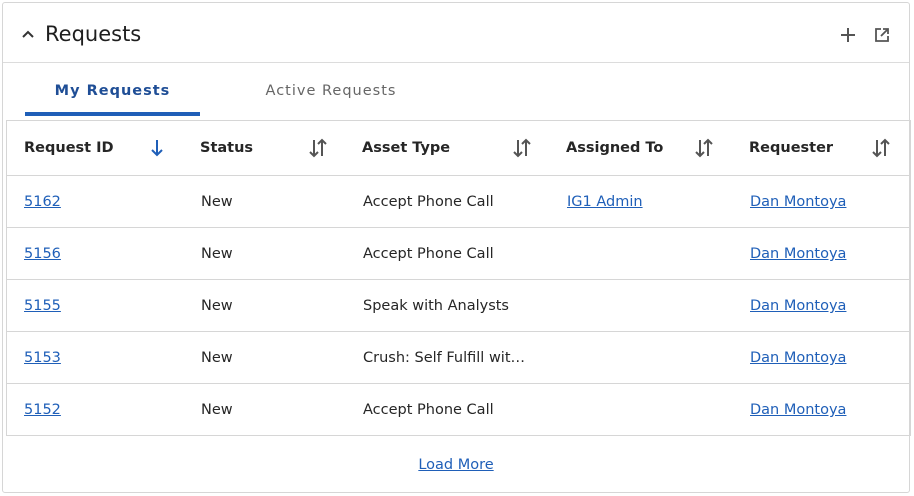 This screenshot has width=914, height=496. What do you see at coordinates (614, 148) in the screenshot?
I see `column-header-assigned-to: Assigned To` at bounding box center [614, 148].